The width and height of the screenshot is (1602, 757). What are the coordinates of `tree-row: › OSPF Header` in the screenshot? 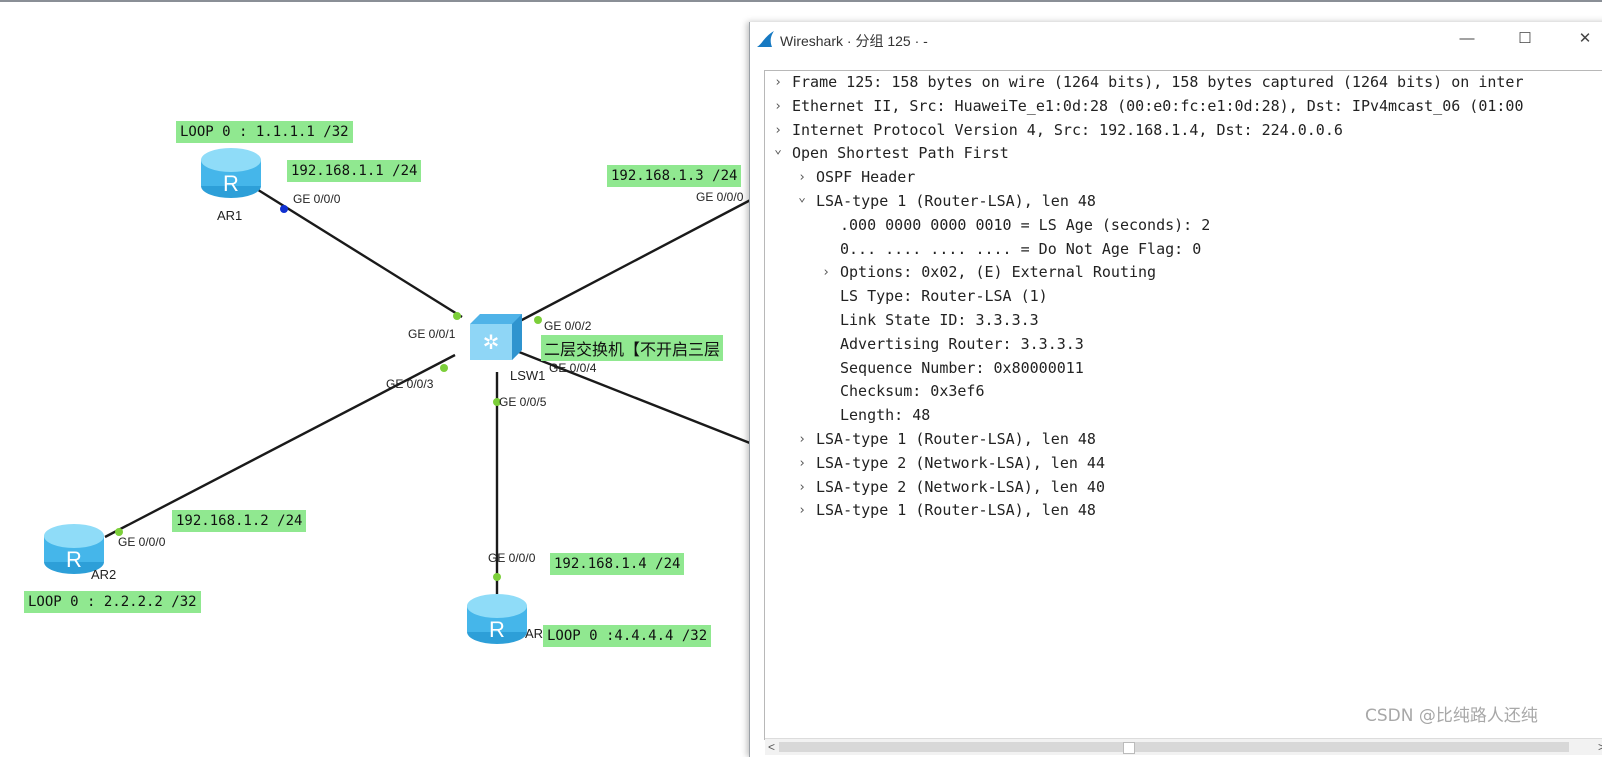 It's located at (1183, 177).